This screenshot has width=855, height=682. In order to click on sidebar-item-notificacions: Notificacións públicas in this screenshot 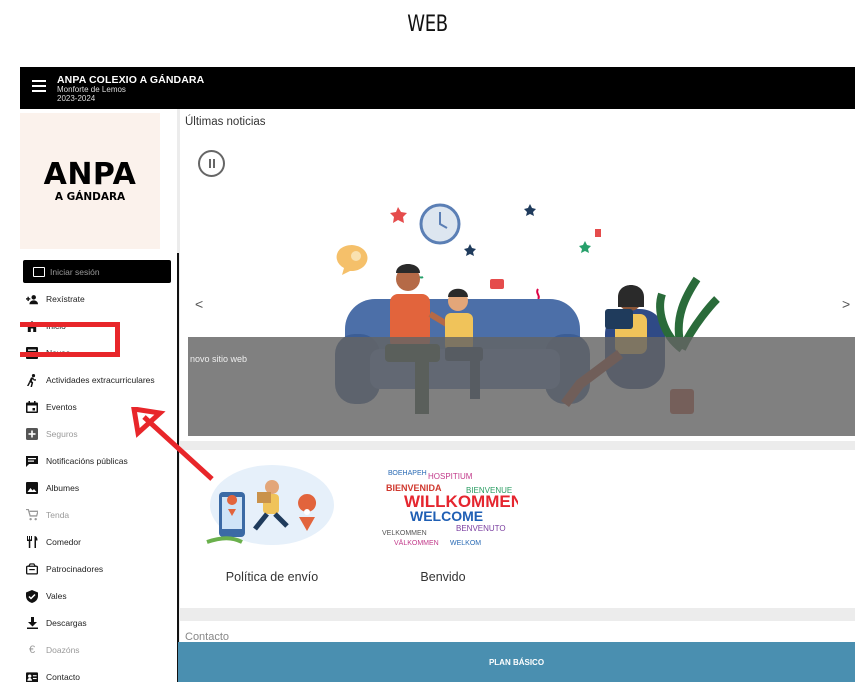, I will do `click(77, 461)`.